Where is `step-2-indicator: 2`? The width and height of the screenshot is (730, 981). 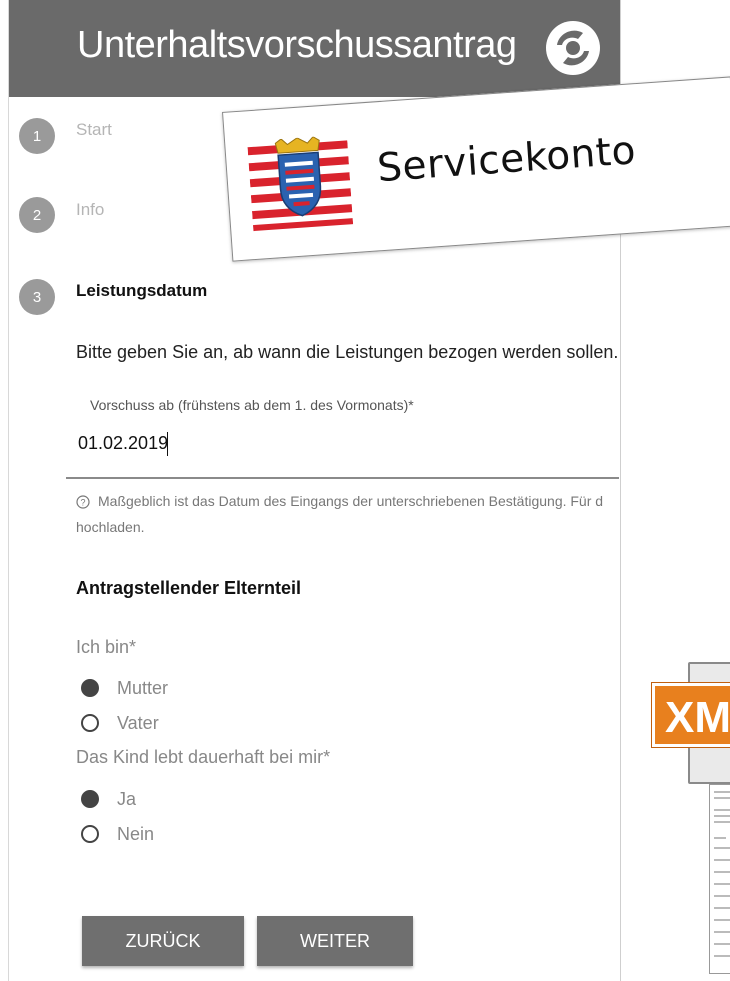 step-2-indicator: 2 is located at coordinates (37, 215).